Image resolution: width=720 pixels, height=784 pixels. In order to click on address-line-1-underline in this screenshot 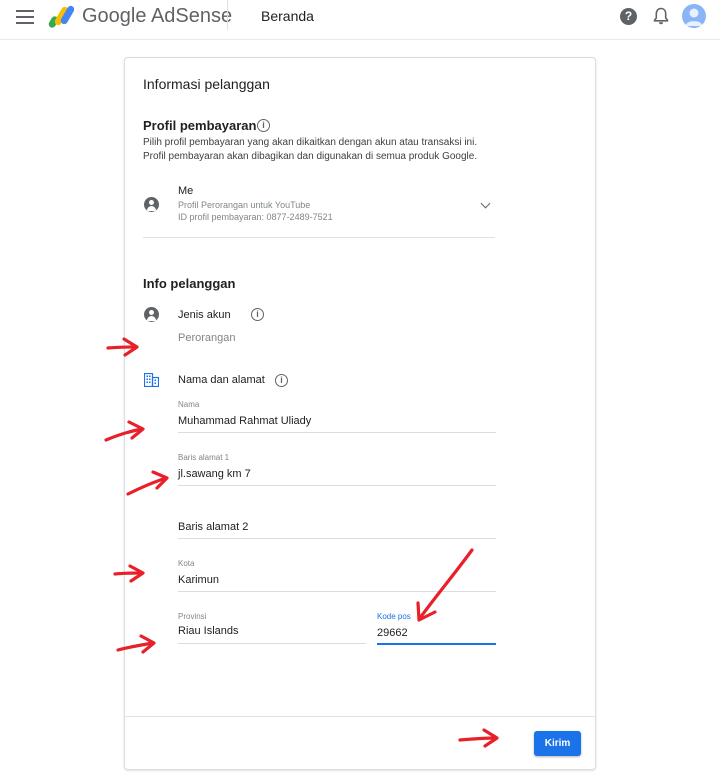, I will do `click(337, 485)`.